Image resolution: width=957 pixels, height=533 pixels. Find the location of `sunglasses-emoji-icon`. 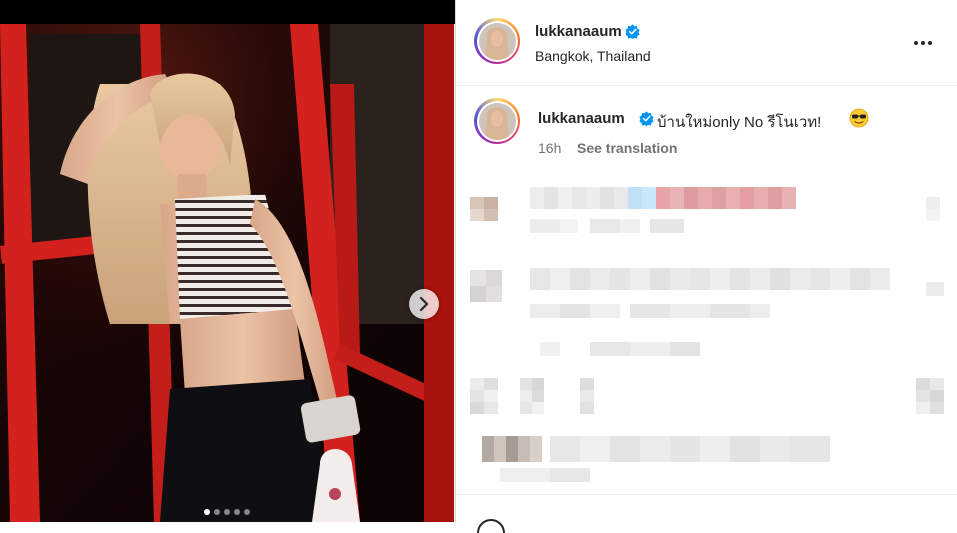

sunglasses-emoji-icon is located at coordinates (859, 118).